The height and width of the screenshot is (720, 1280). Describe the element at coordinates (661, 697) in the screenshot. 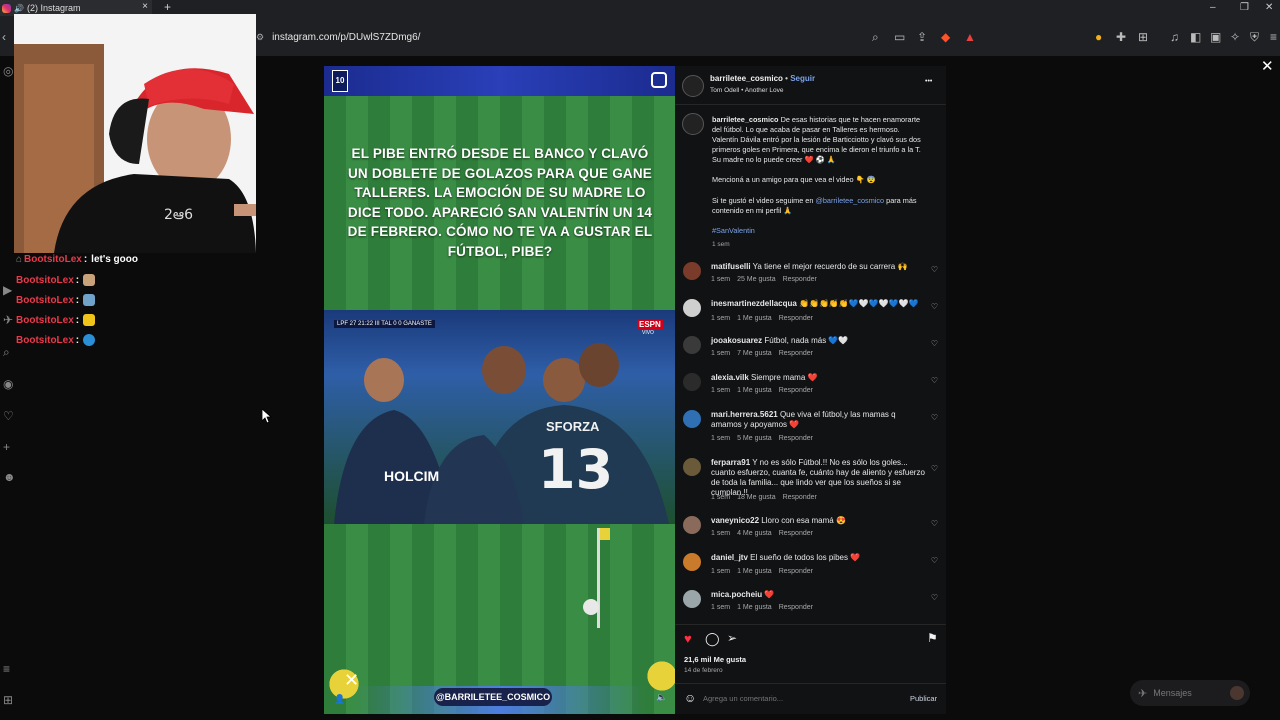

I see `mute-icon: 🔈` at that location.